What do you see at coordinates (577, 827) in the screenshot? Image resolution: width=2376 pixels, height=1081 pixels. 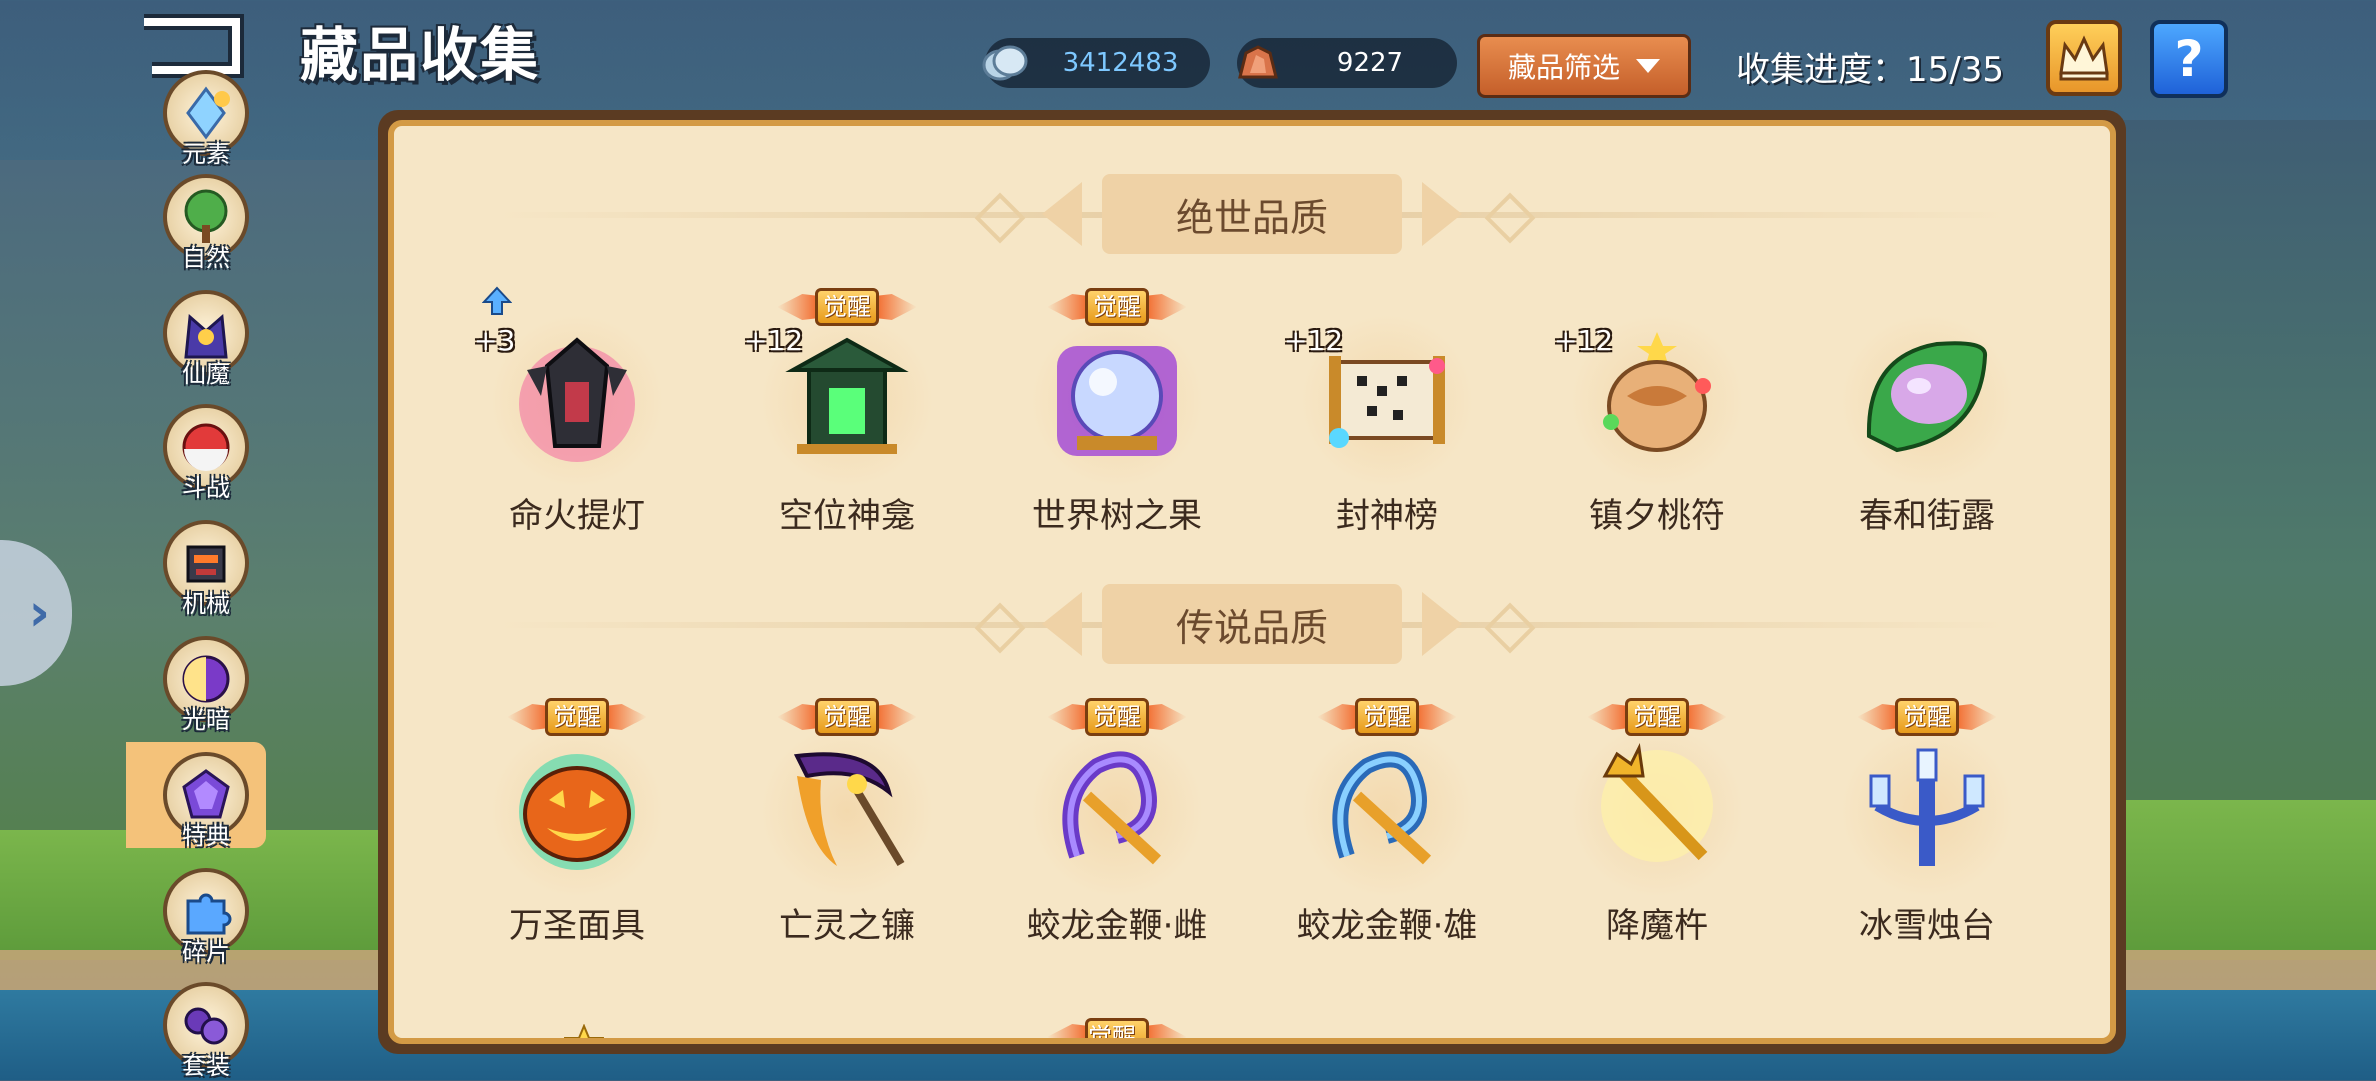 I see `collection-item-halloween-mask: 觉醒 万圣面具` at bounding box center [577, 827].